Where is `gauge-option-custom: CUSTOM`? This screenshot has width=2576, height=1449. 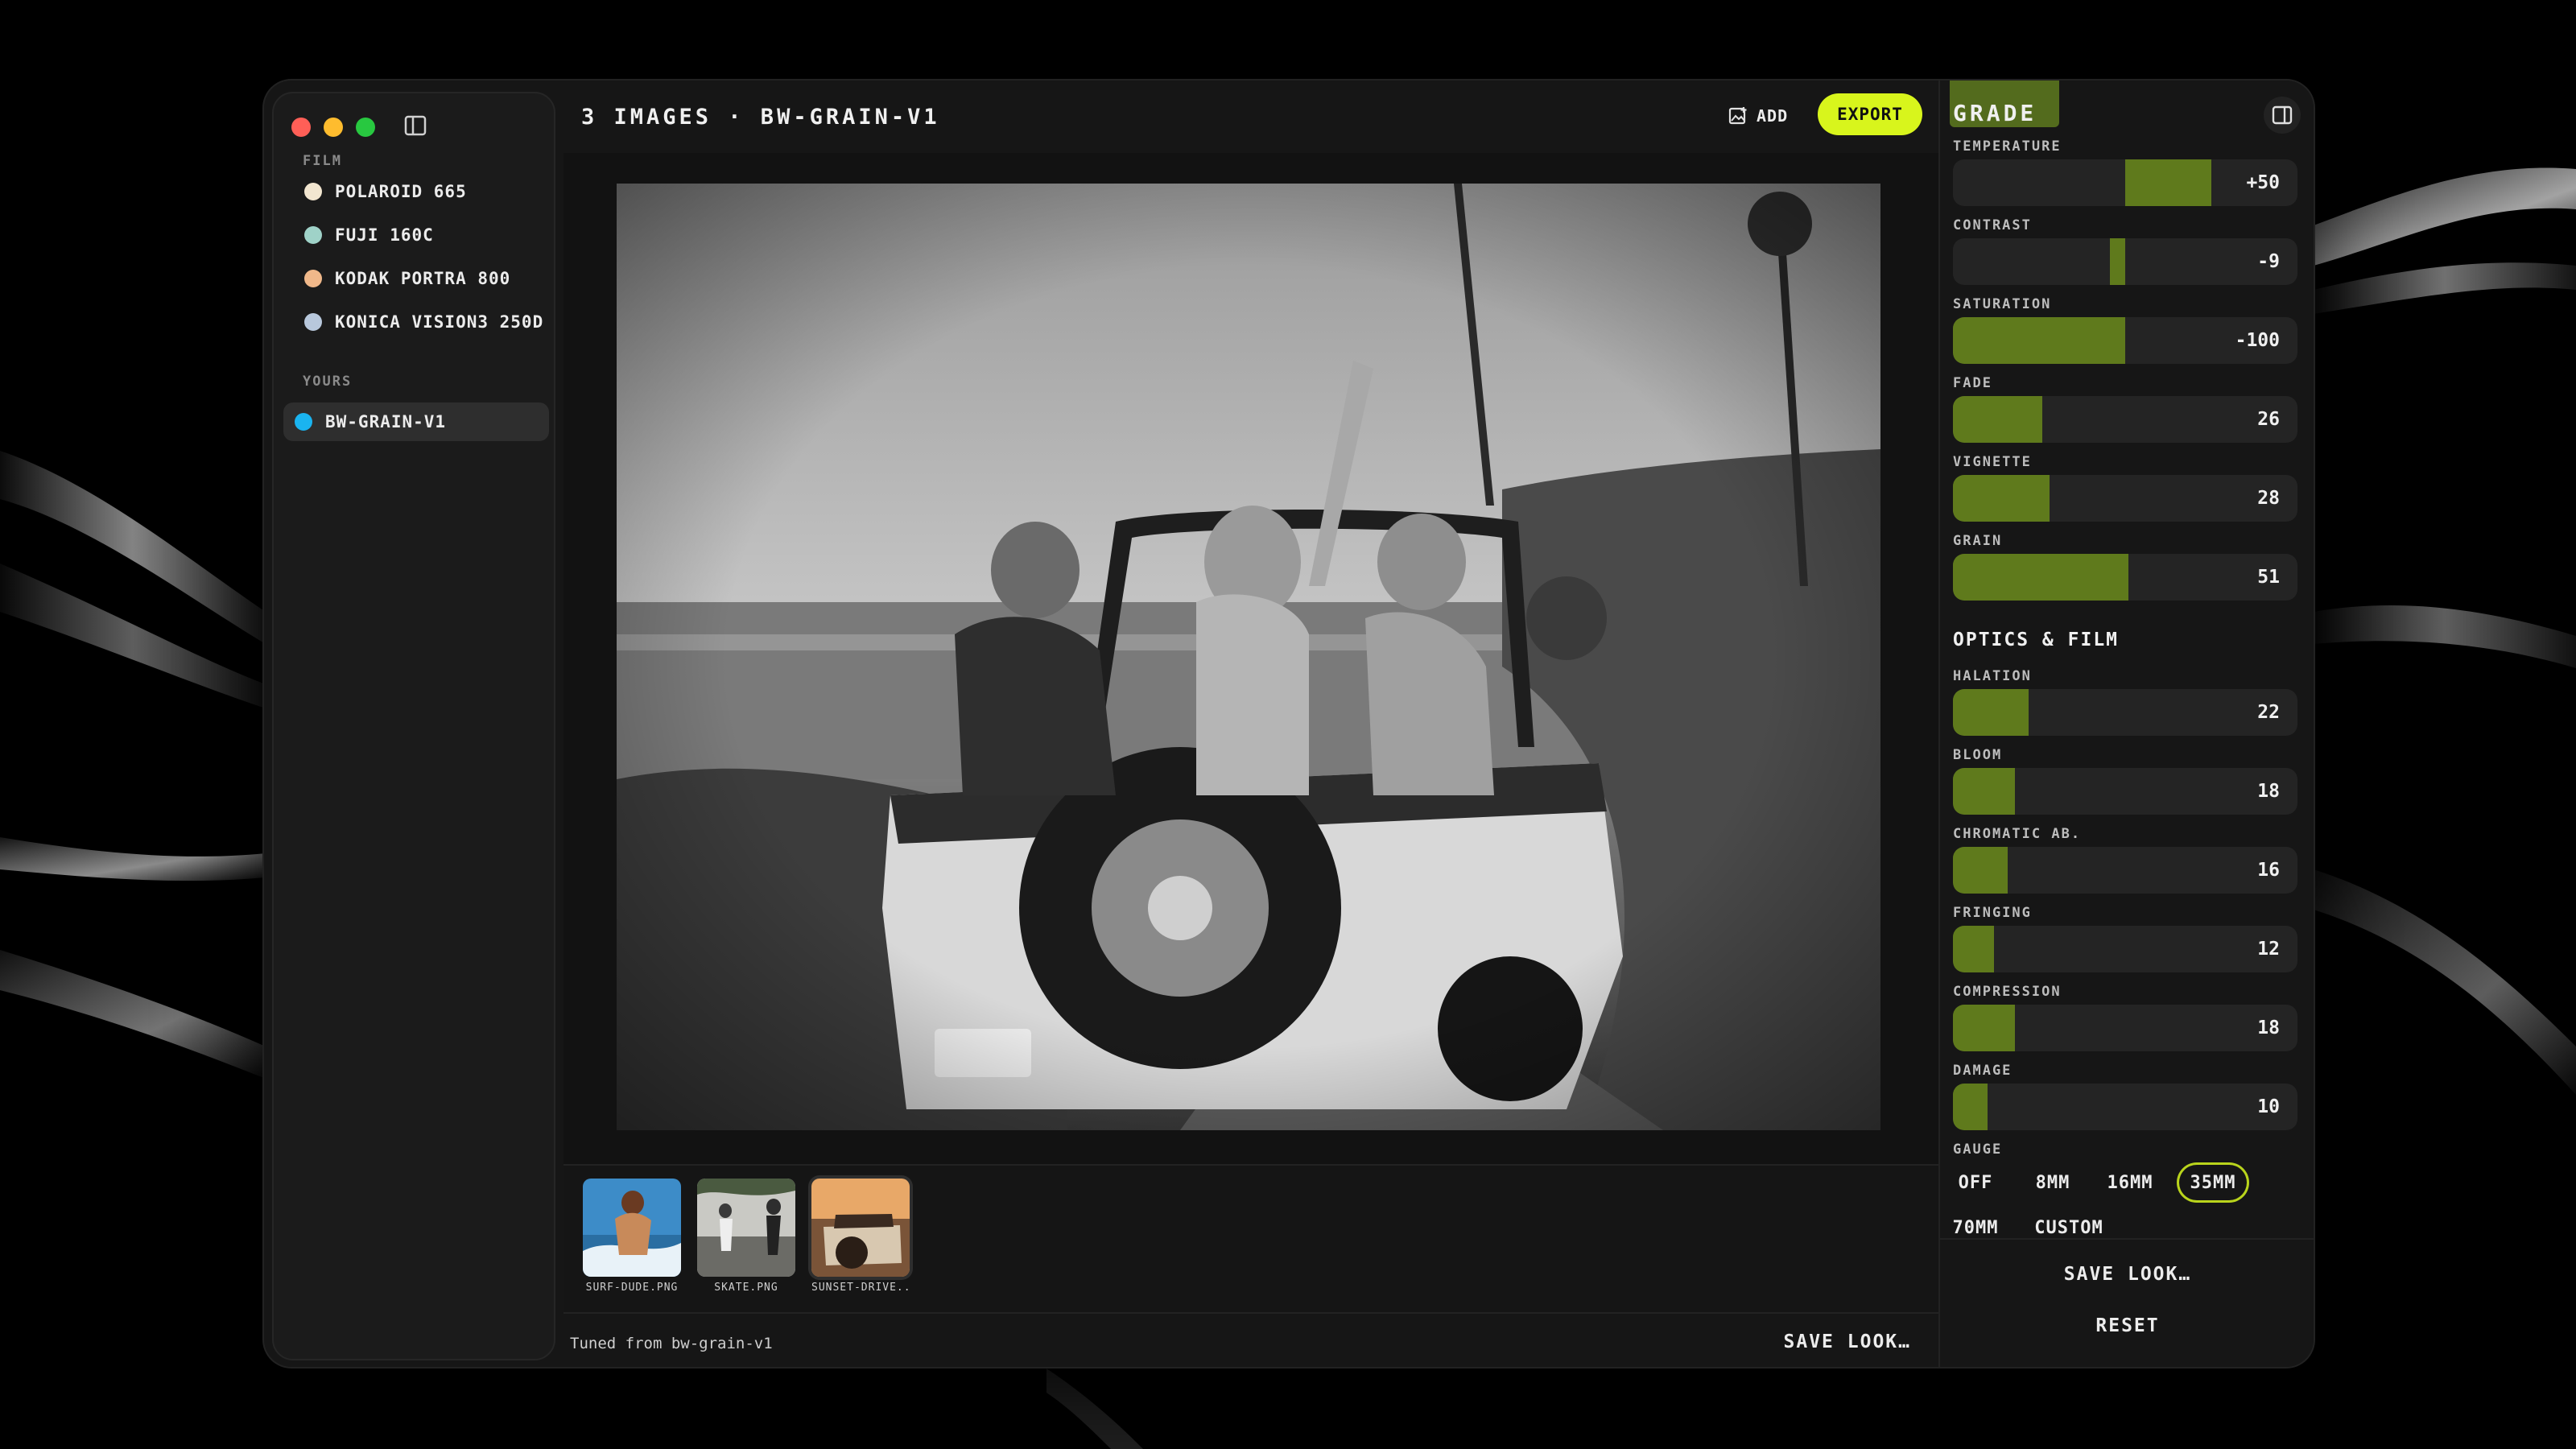 gauge-option-custom: CUSTOM is located at coordinates (2069, 1228).